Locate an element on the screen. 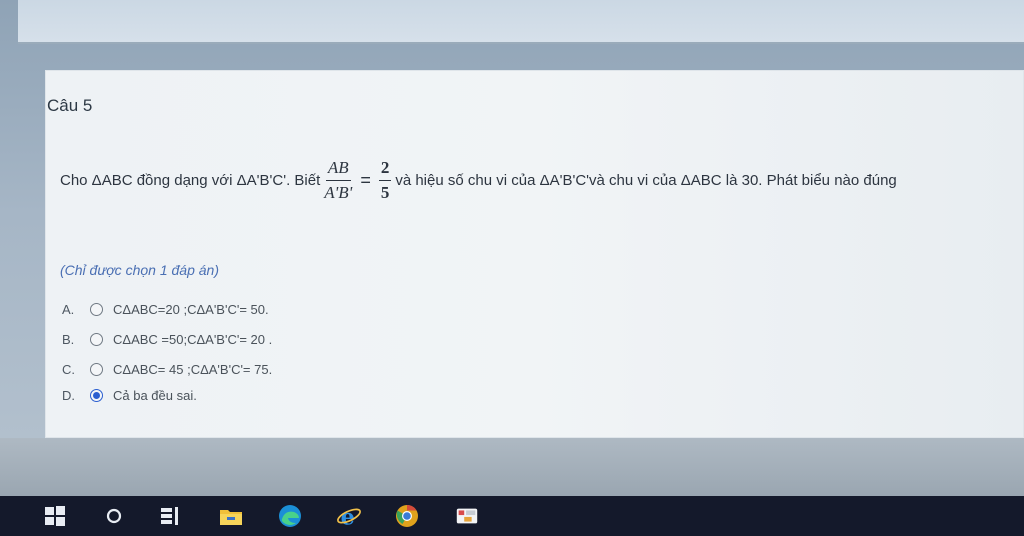  browser-top-strip is located at coordinates (521, 22).